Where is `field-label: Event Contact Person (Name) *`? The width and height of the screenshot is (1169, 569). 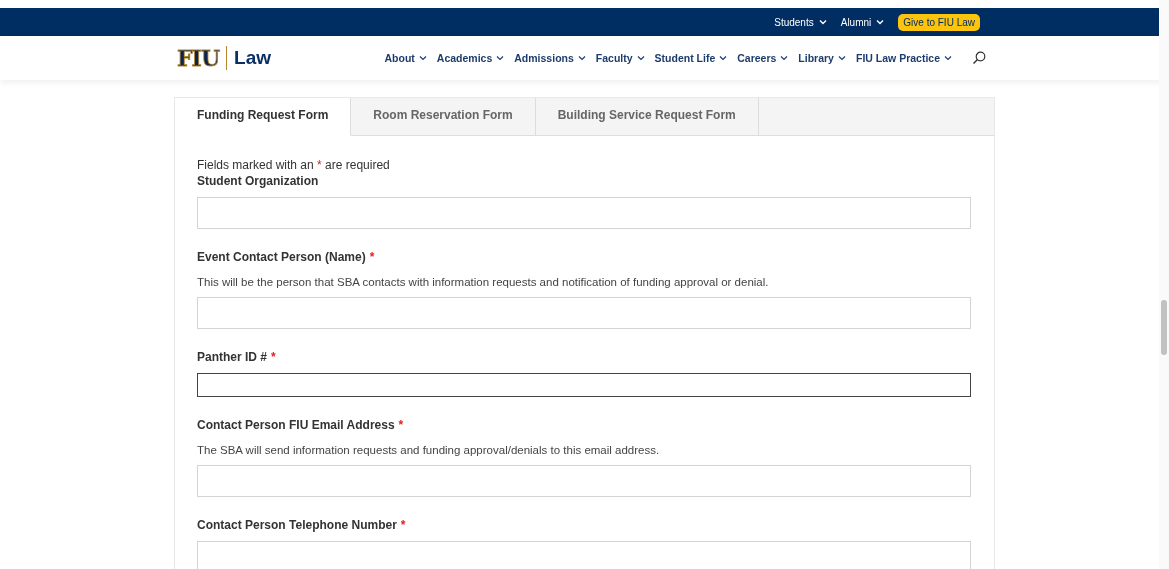
field-label: Event Contact Person (Name) * is located at coordinates (286, 257).